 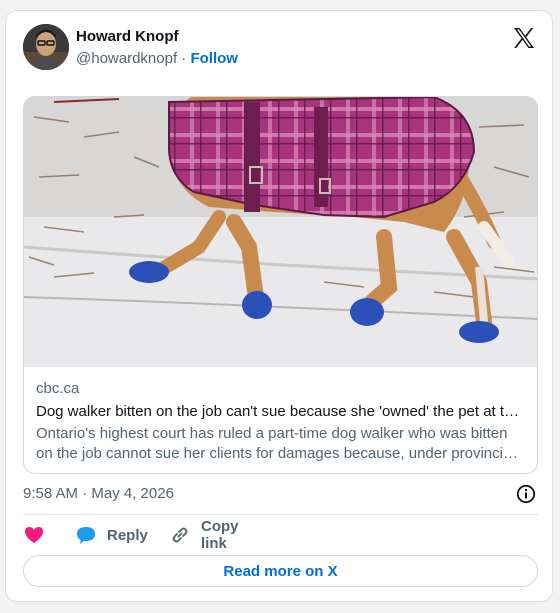 What do you see at coordinates (86, 535) in the screenshot?
I see `speech-bubble-icon` at bounding box center [86, 535].